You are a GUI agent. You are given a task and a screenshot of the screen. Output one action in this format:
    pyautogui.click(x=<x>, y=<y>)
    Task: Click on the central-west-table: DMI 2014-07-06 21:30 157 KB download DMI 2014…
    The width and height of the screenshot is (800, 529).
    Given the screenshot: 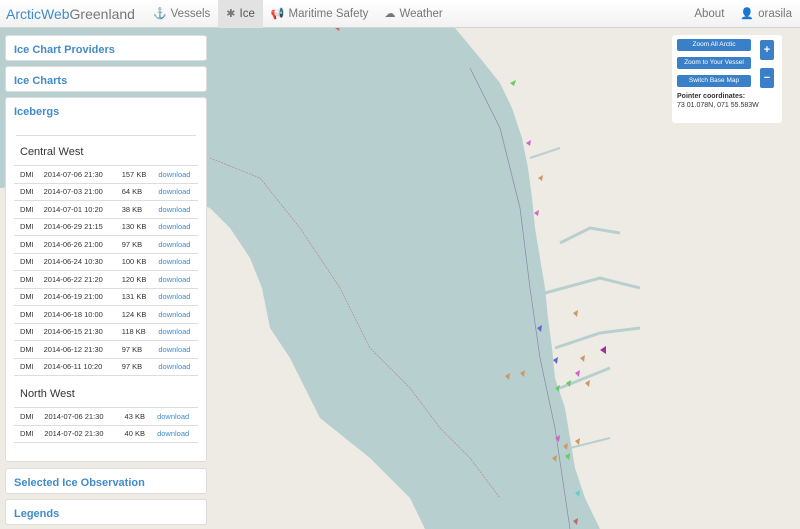 What is the action you would take?
    pyautogui.click(x=106, y=270)
    